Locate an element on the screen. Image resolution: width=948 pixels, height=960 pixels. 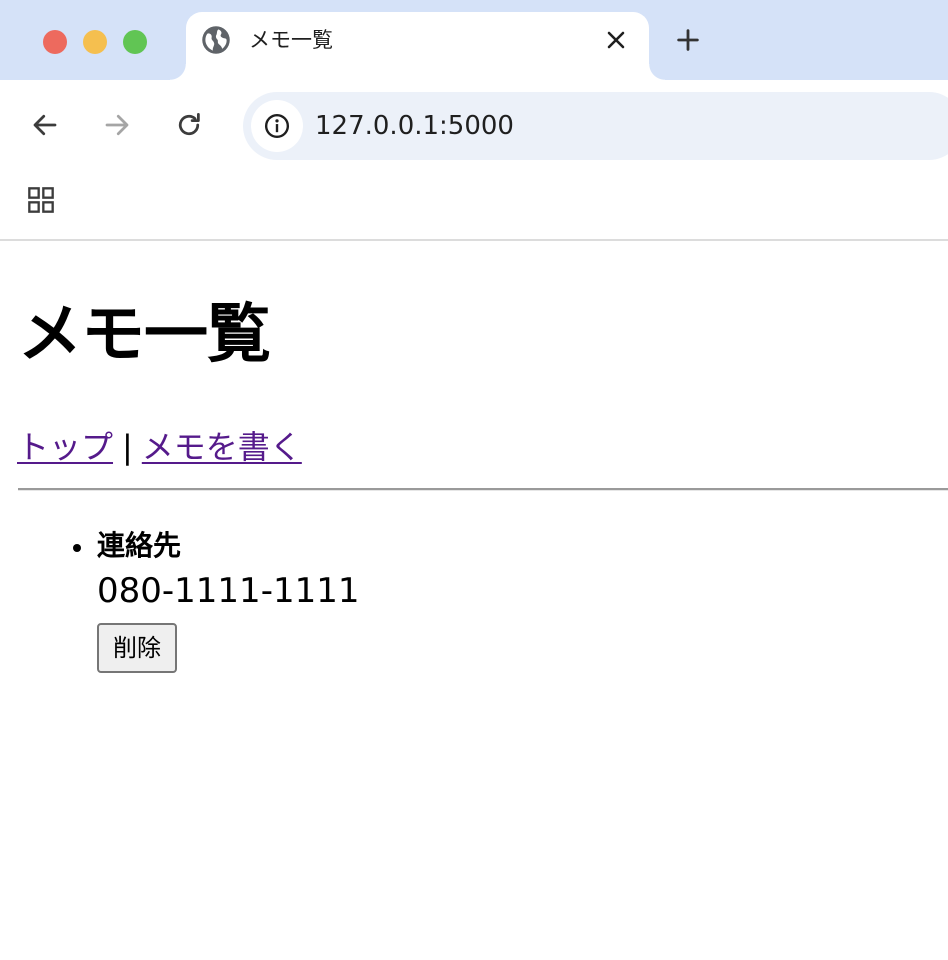
plus-icon is located at coordinates (688, 40).